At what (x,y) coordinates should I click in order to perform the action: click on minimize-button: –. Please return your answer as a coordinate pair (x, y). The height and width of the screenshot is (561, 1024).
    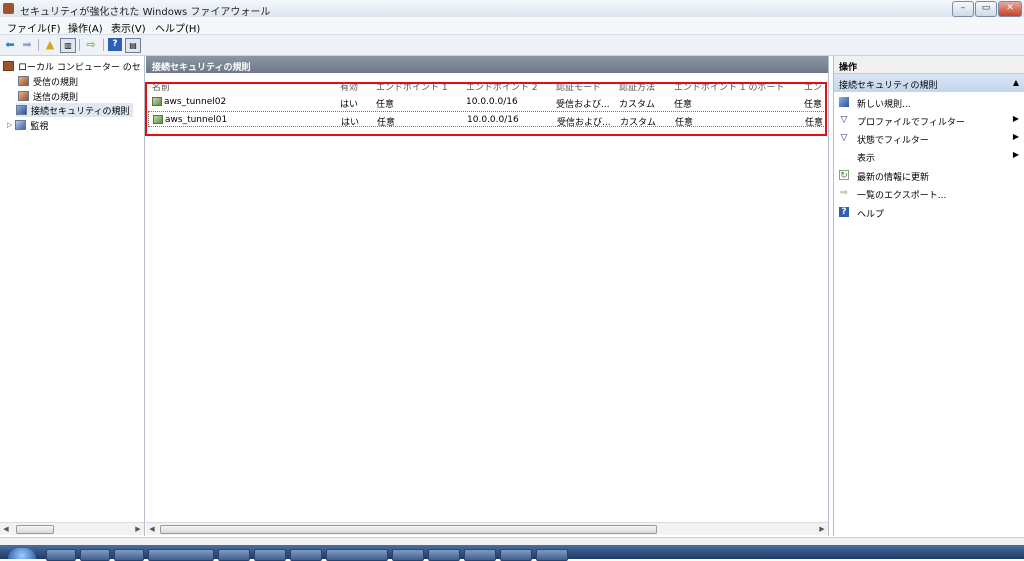
    Looking at the image, I should click on (963, 9).